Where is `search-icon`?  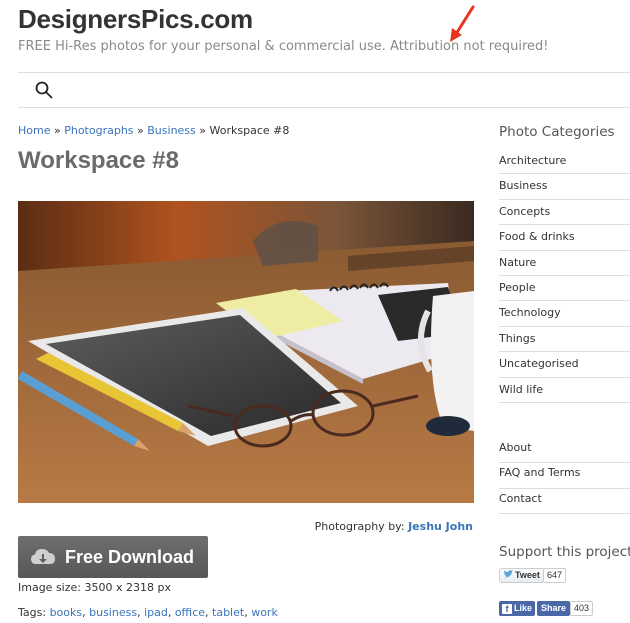 search-icon is located at coordinates (44, 90).